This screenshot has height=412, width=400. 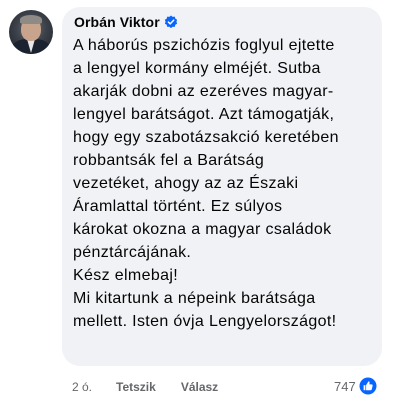 What do you see at coordinates (206, 137) in the screenshot?
I see `comment-line: hogy egy szabotázsakció keretében` at bounding box center [206, 137].